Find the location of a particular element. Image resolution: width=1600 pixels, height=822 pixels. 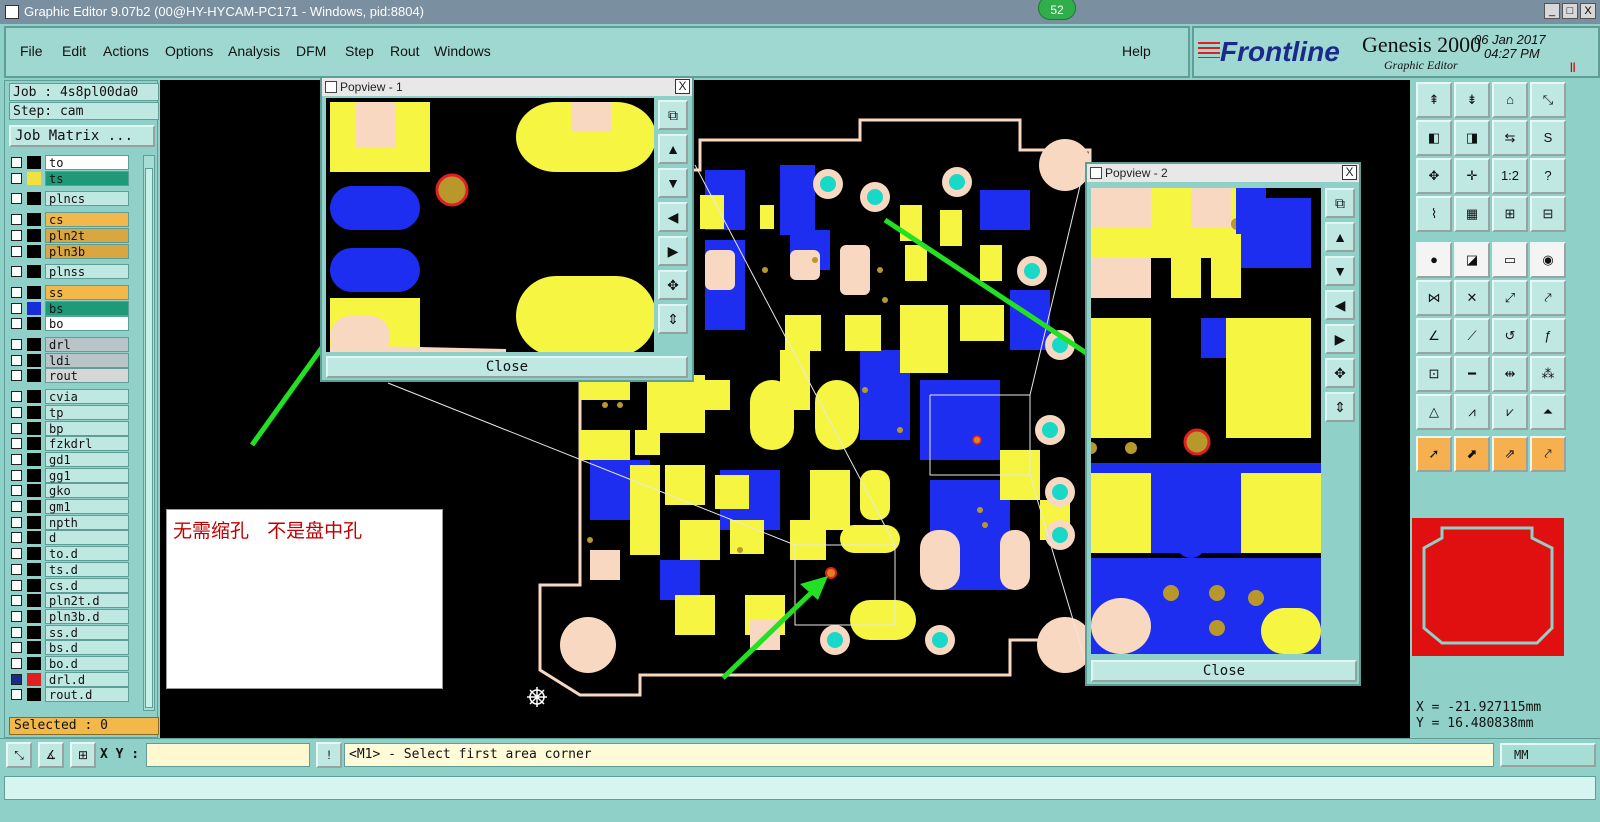

layer-name: pln2t is located at coordinates (87, 235).